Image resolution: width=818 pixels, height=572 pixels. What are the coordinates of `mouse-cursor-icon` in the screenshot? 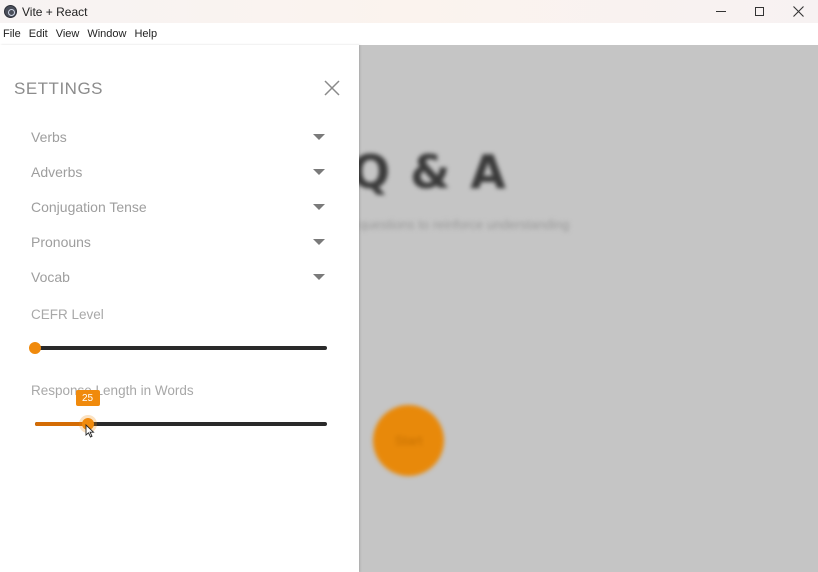 It's located at (90, 431).